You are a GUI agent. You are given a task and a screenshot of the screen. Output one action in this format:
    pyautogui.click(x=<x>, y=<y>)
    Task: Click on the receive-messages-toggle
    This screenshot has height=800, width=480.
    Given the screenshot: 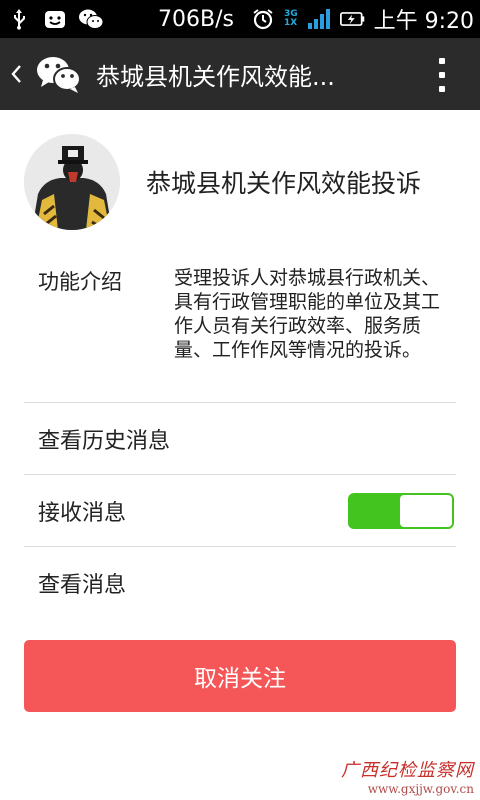 What is the action you would take?
    pyautogui.click(x=401, y=511)
    